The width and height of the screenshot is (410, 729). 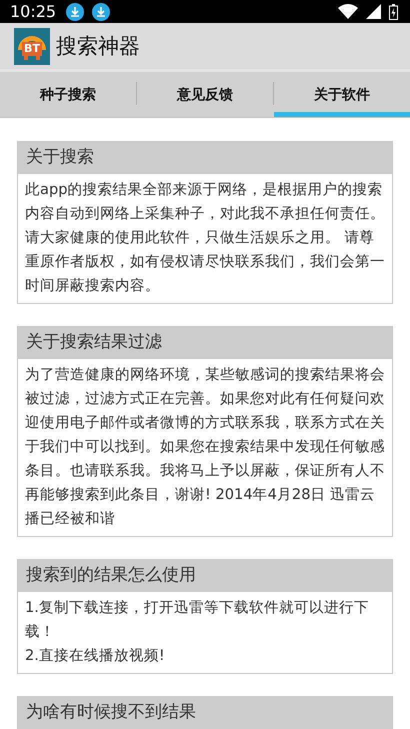 I want to click on status-time: 10:25, so click(x=33, y=12).